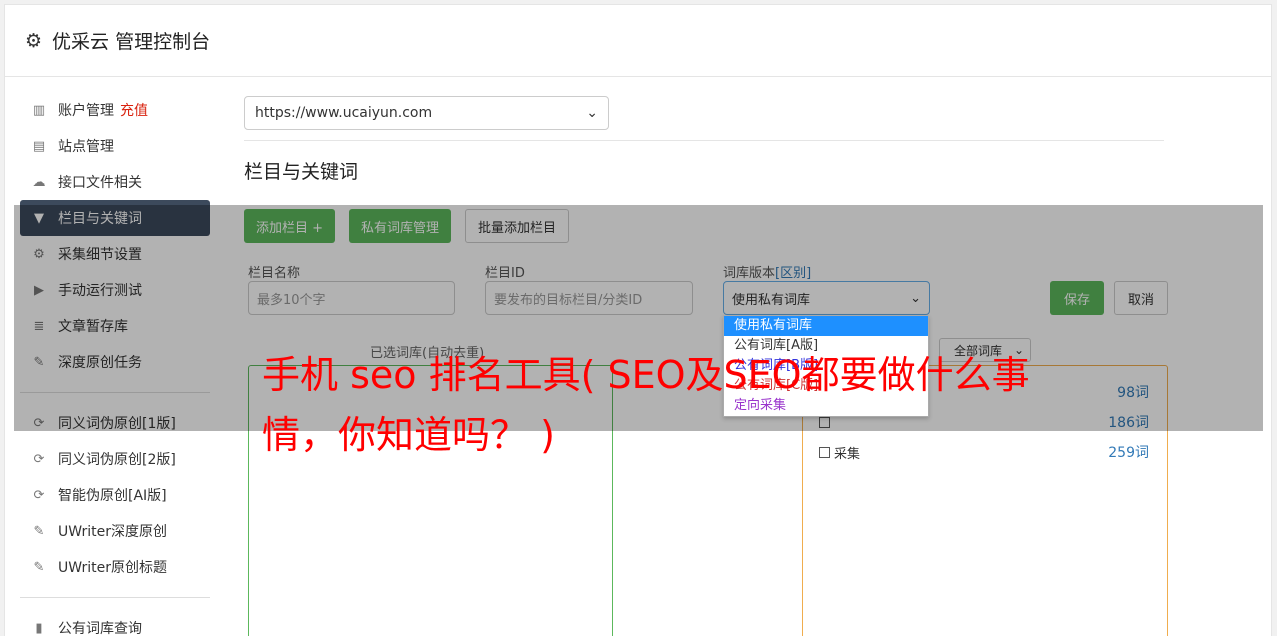 The image size is (1277, 636). Describe the element at coordinates (771, 300) in the screenshot. I see `lib-version-value: 使用私有词库` at that location.